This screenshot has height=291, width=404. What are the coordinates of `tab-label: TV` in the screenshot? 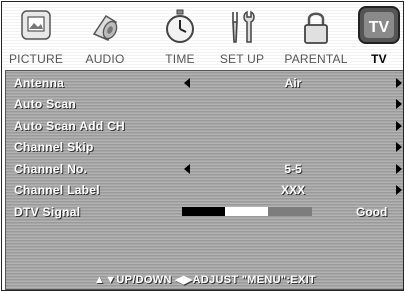 It's located at (379, 59).